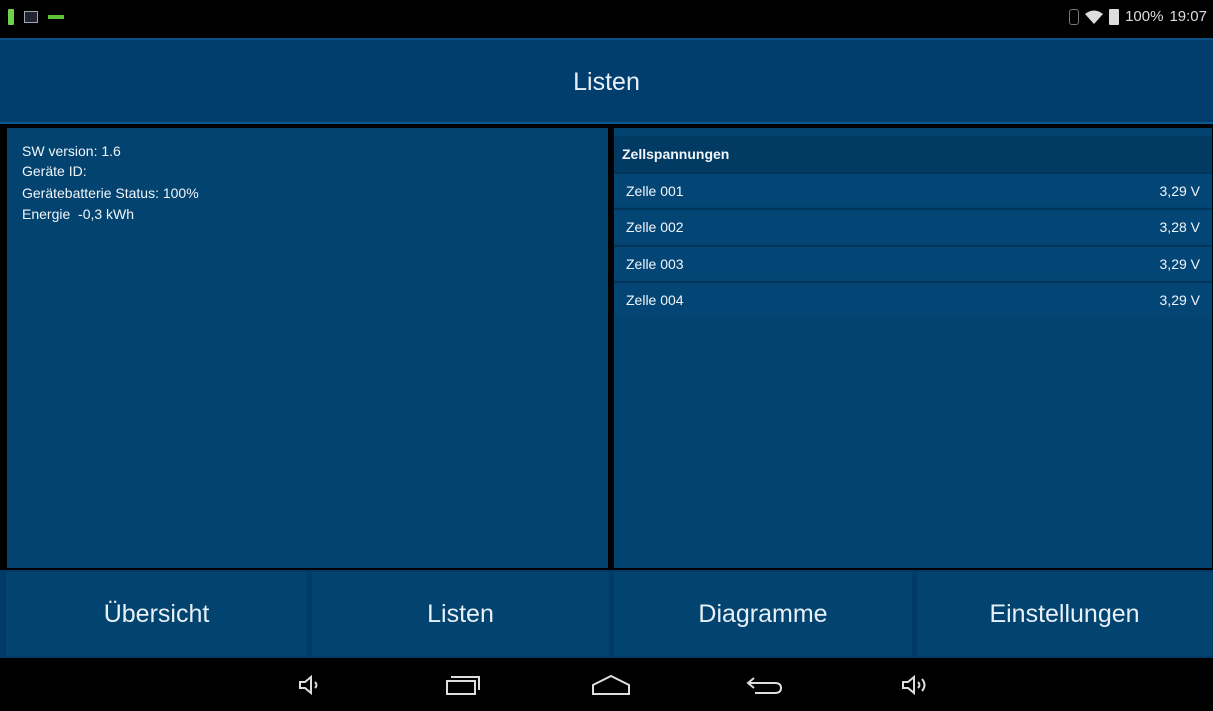 This screenshot has height=711, width=1213. I want to click on volume-up-icon, so click(916, 685).